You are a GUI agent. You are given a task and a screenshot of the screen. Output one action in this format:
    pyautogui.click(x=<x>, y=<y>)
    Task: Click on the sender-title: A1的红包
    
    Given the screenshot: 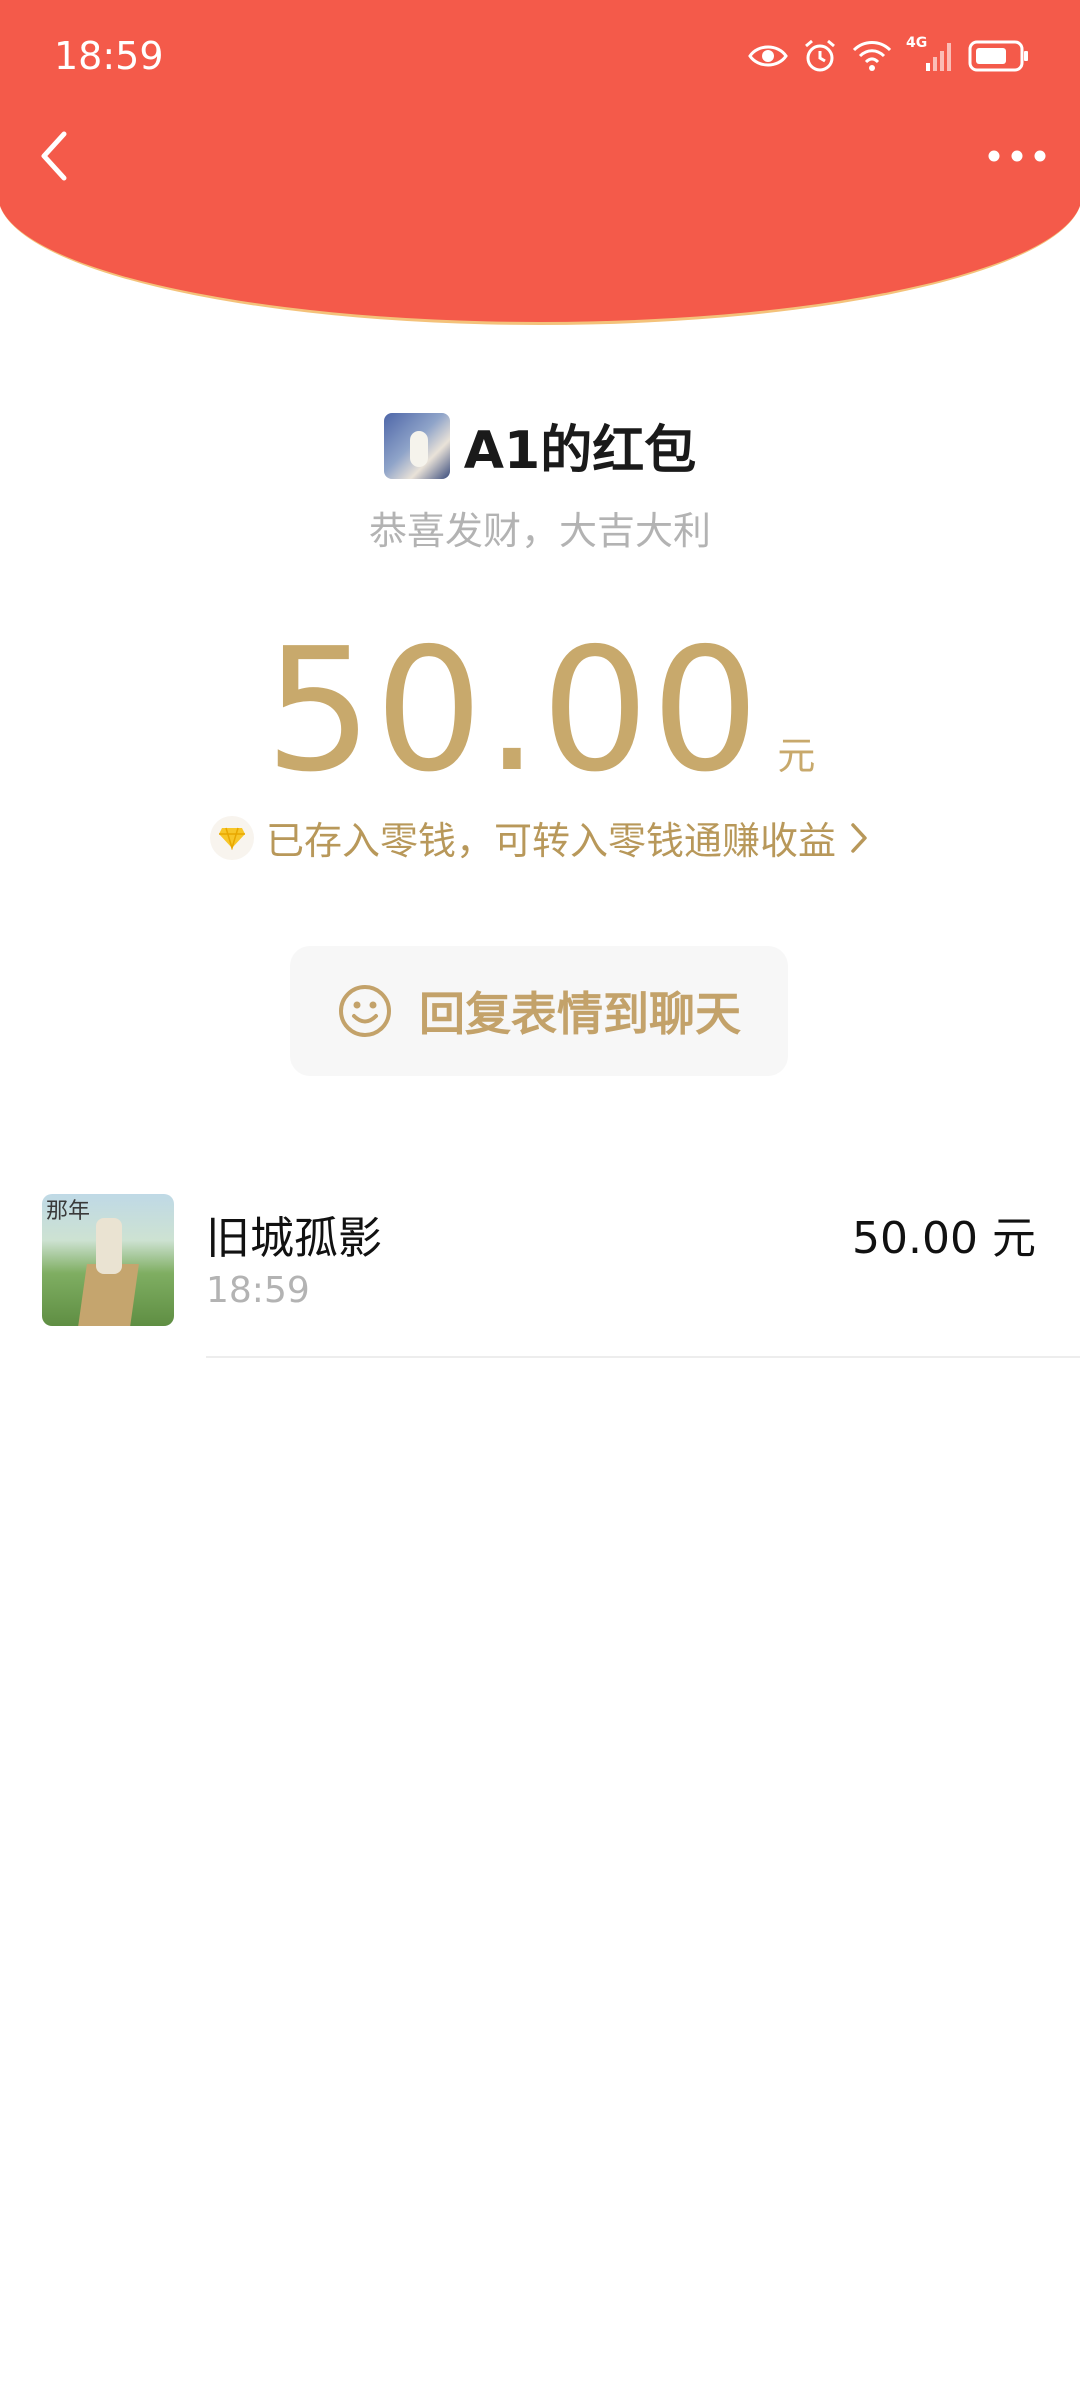 What is the action you would take?
    pyautogui.click(x=580, y=451)
    